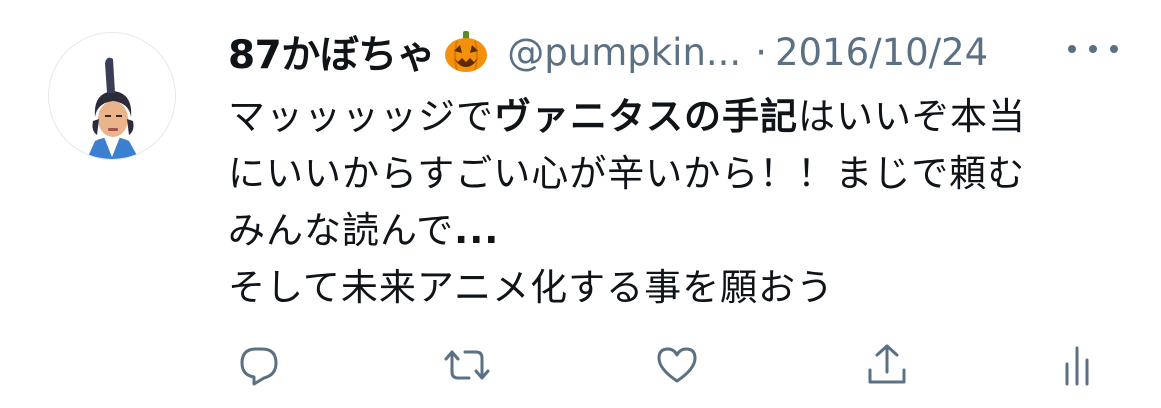 The width and height of the screenshot is (1161, 408). I want to click on like-icon, so click(677, 365).